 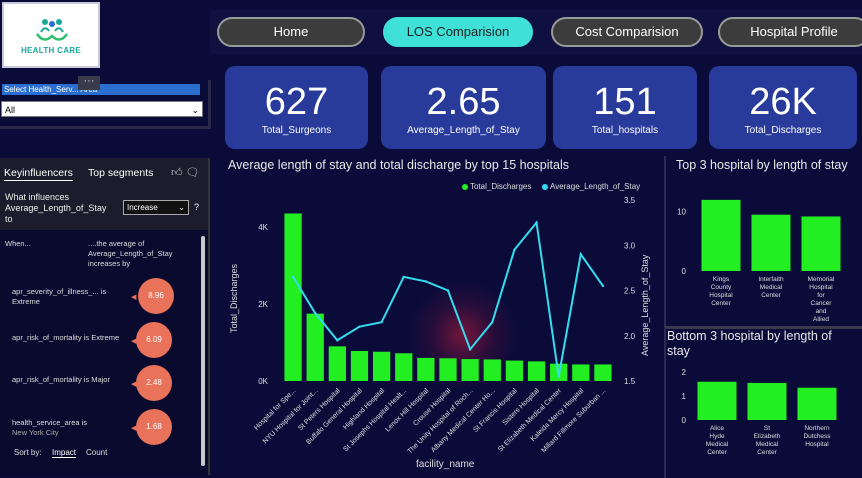 What do you see at coordinates (177, 173) in the screenshot?
I see `thumbs-up-icon: 👍︎` at bounding box center [177, 173].